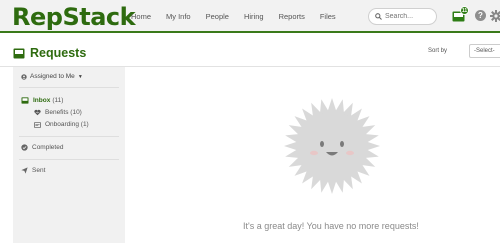  I want to click on sidebar-item-completed: Completed, so click(42, 147).